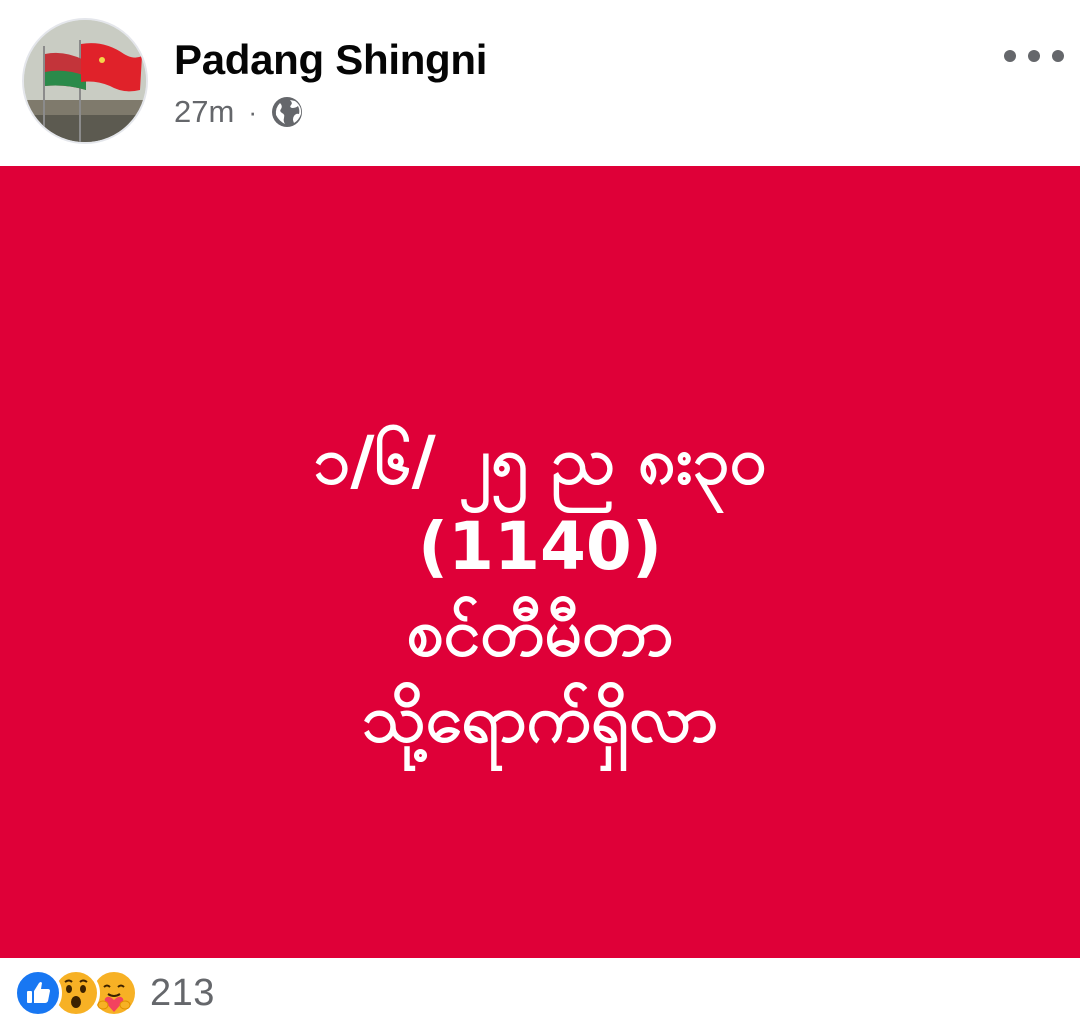 This screenshot has height=1023, width=1080. What do you see at coordinates (540, 718) in the screenshot?
I see `post-text-line: သို့ရောက်ရှိလာ` at bounding box center [540, 718].